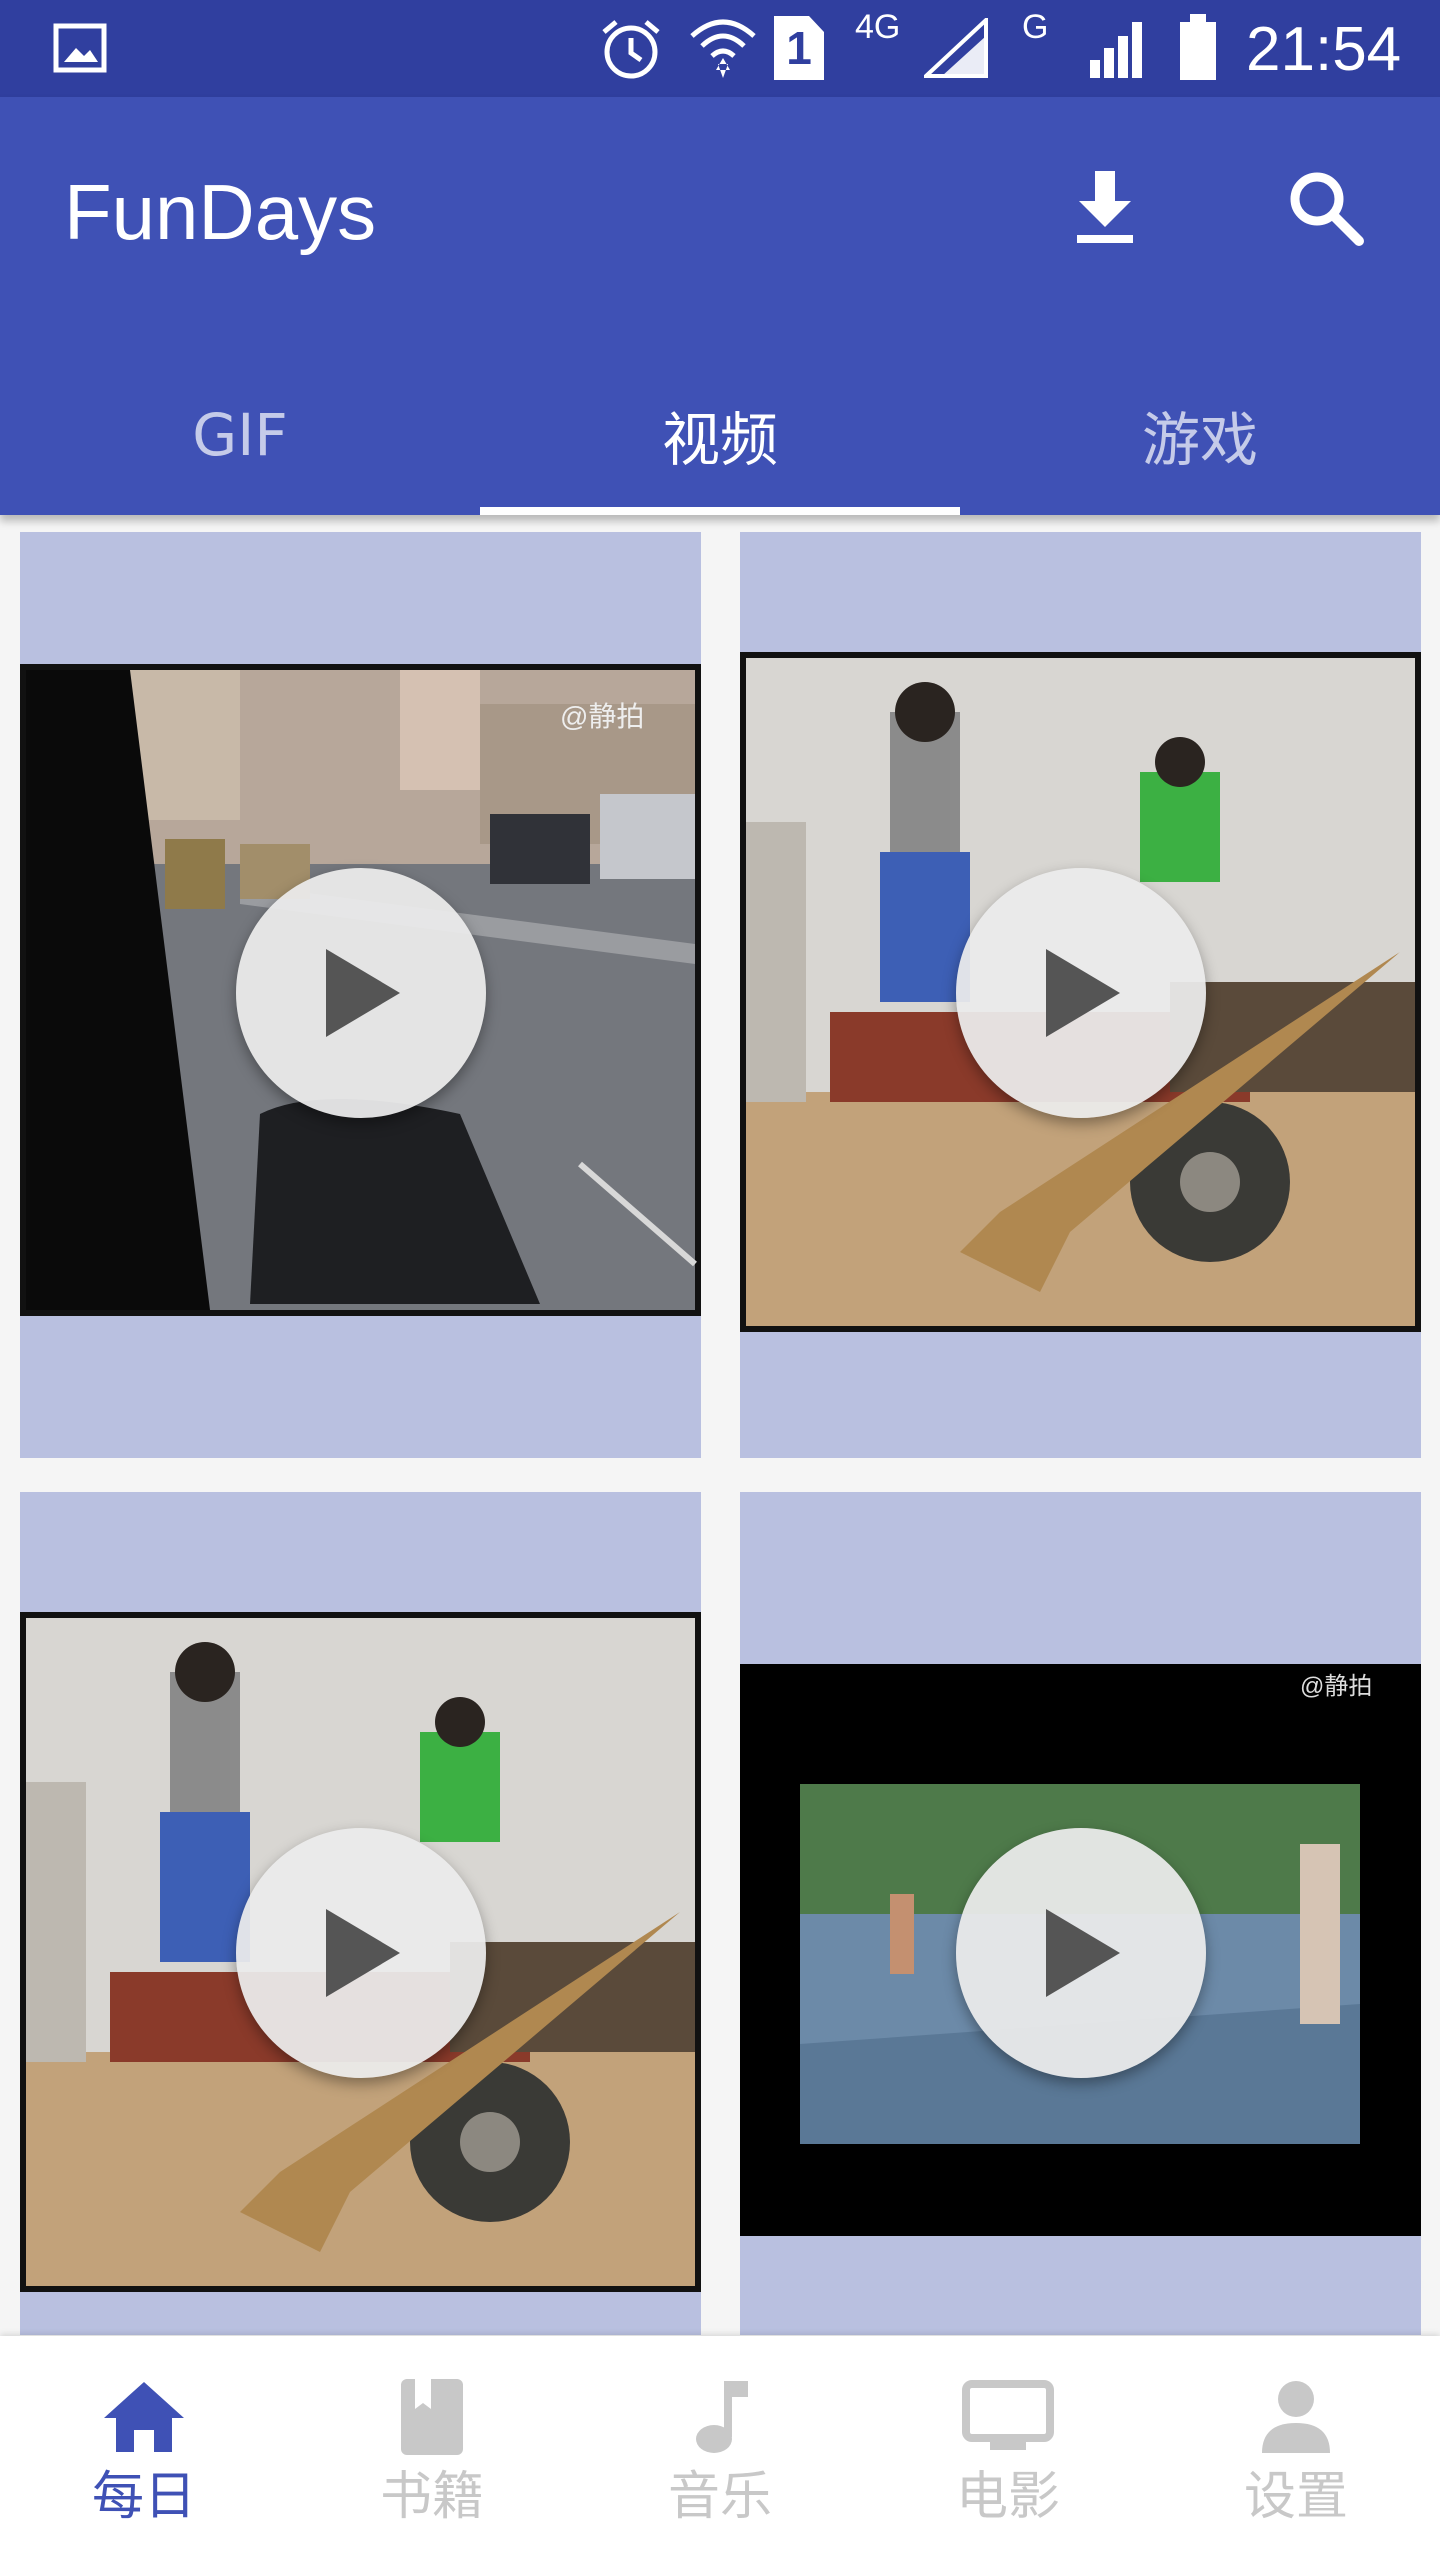 The height and width of the screenshot is (2560, 1440). I want to click on nav-item-music: 音乐, so click(720, 2448).